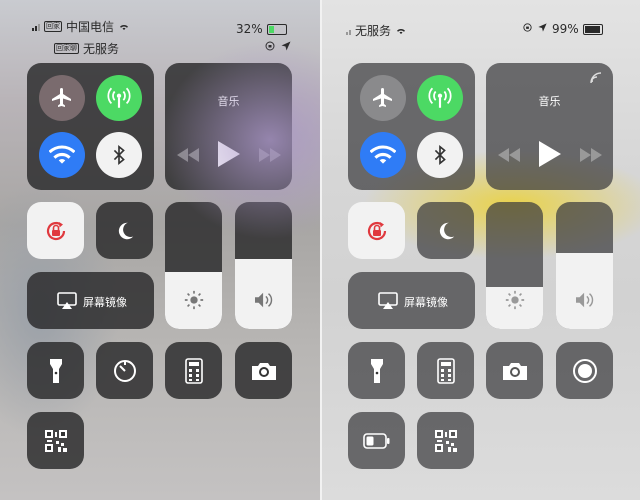  I want to click on fast-forward-icon, so click(270, 155).